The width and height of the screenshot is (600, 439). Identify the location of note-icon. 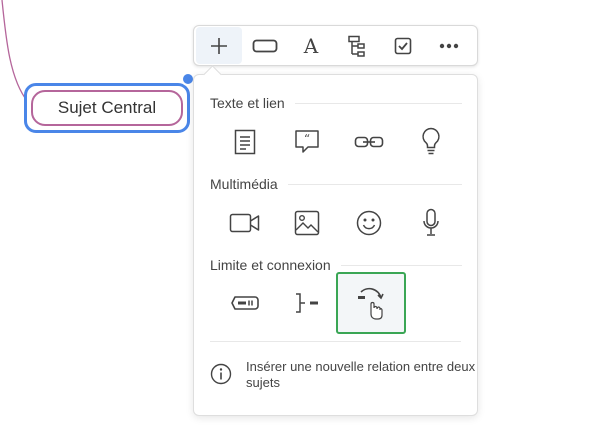
(245, 142).